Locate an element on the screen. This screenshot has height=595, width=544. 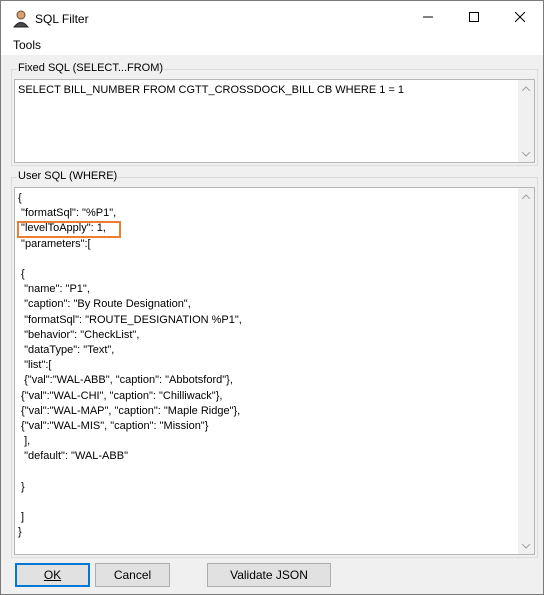
ok-button: OK is located at coordinates (52, 575).